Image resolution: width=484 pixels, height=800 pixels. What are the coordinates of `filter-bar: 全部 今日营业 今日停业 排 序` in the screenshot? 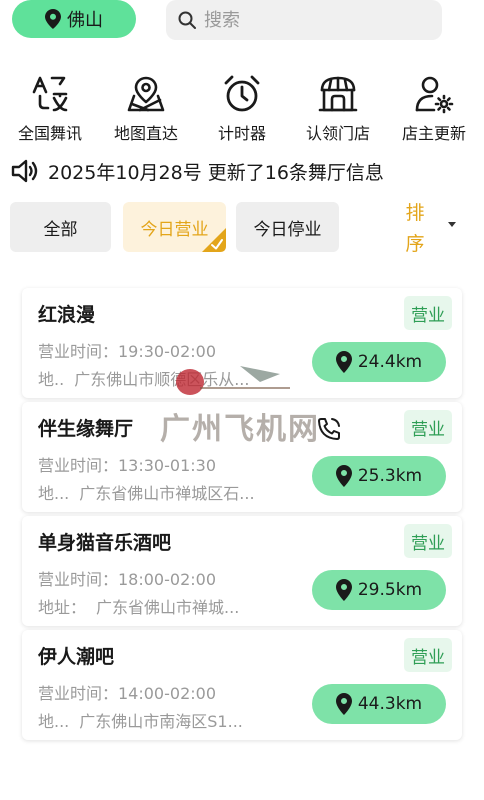 It's located at (245, 228).